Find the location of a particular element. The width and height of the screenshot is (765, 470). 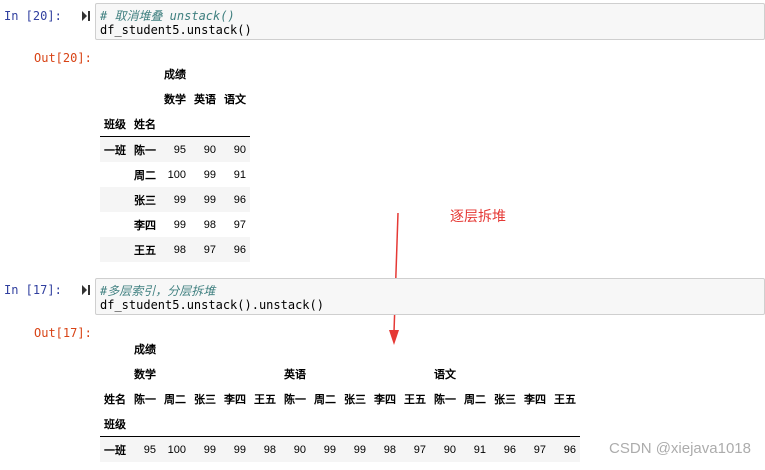

in-prompt-17: In [17]: is located at coordinates (33, 290).